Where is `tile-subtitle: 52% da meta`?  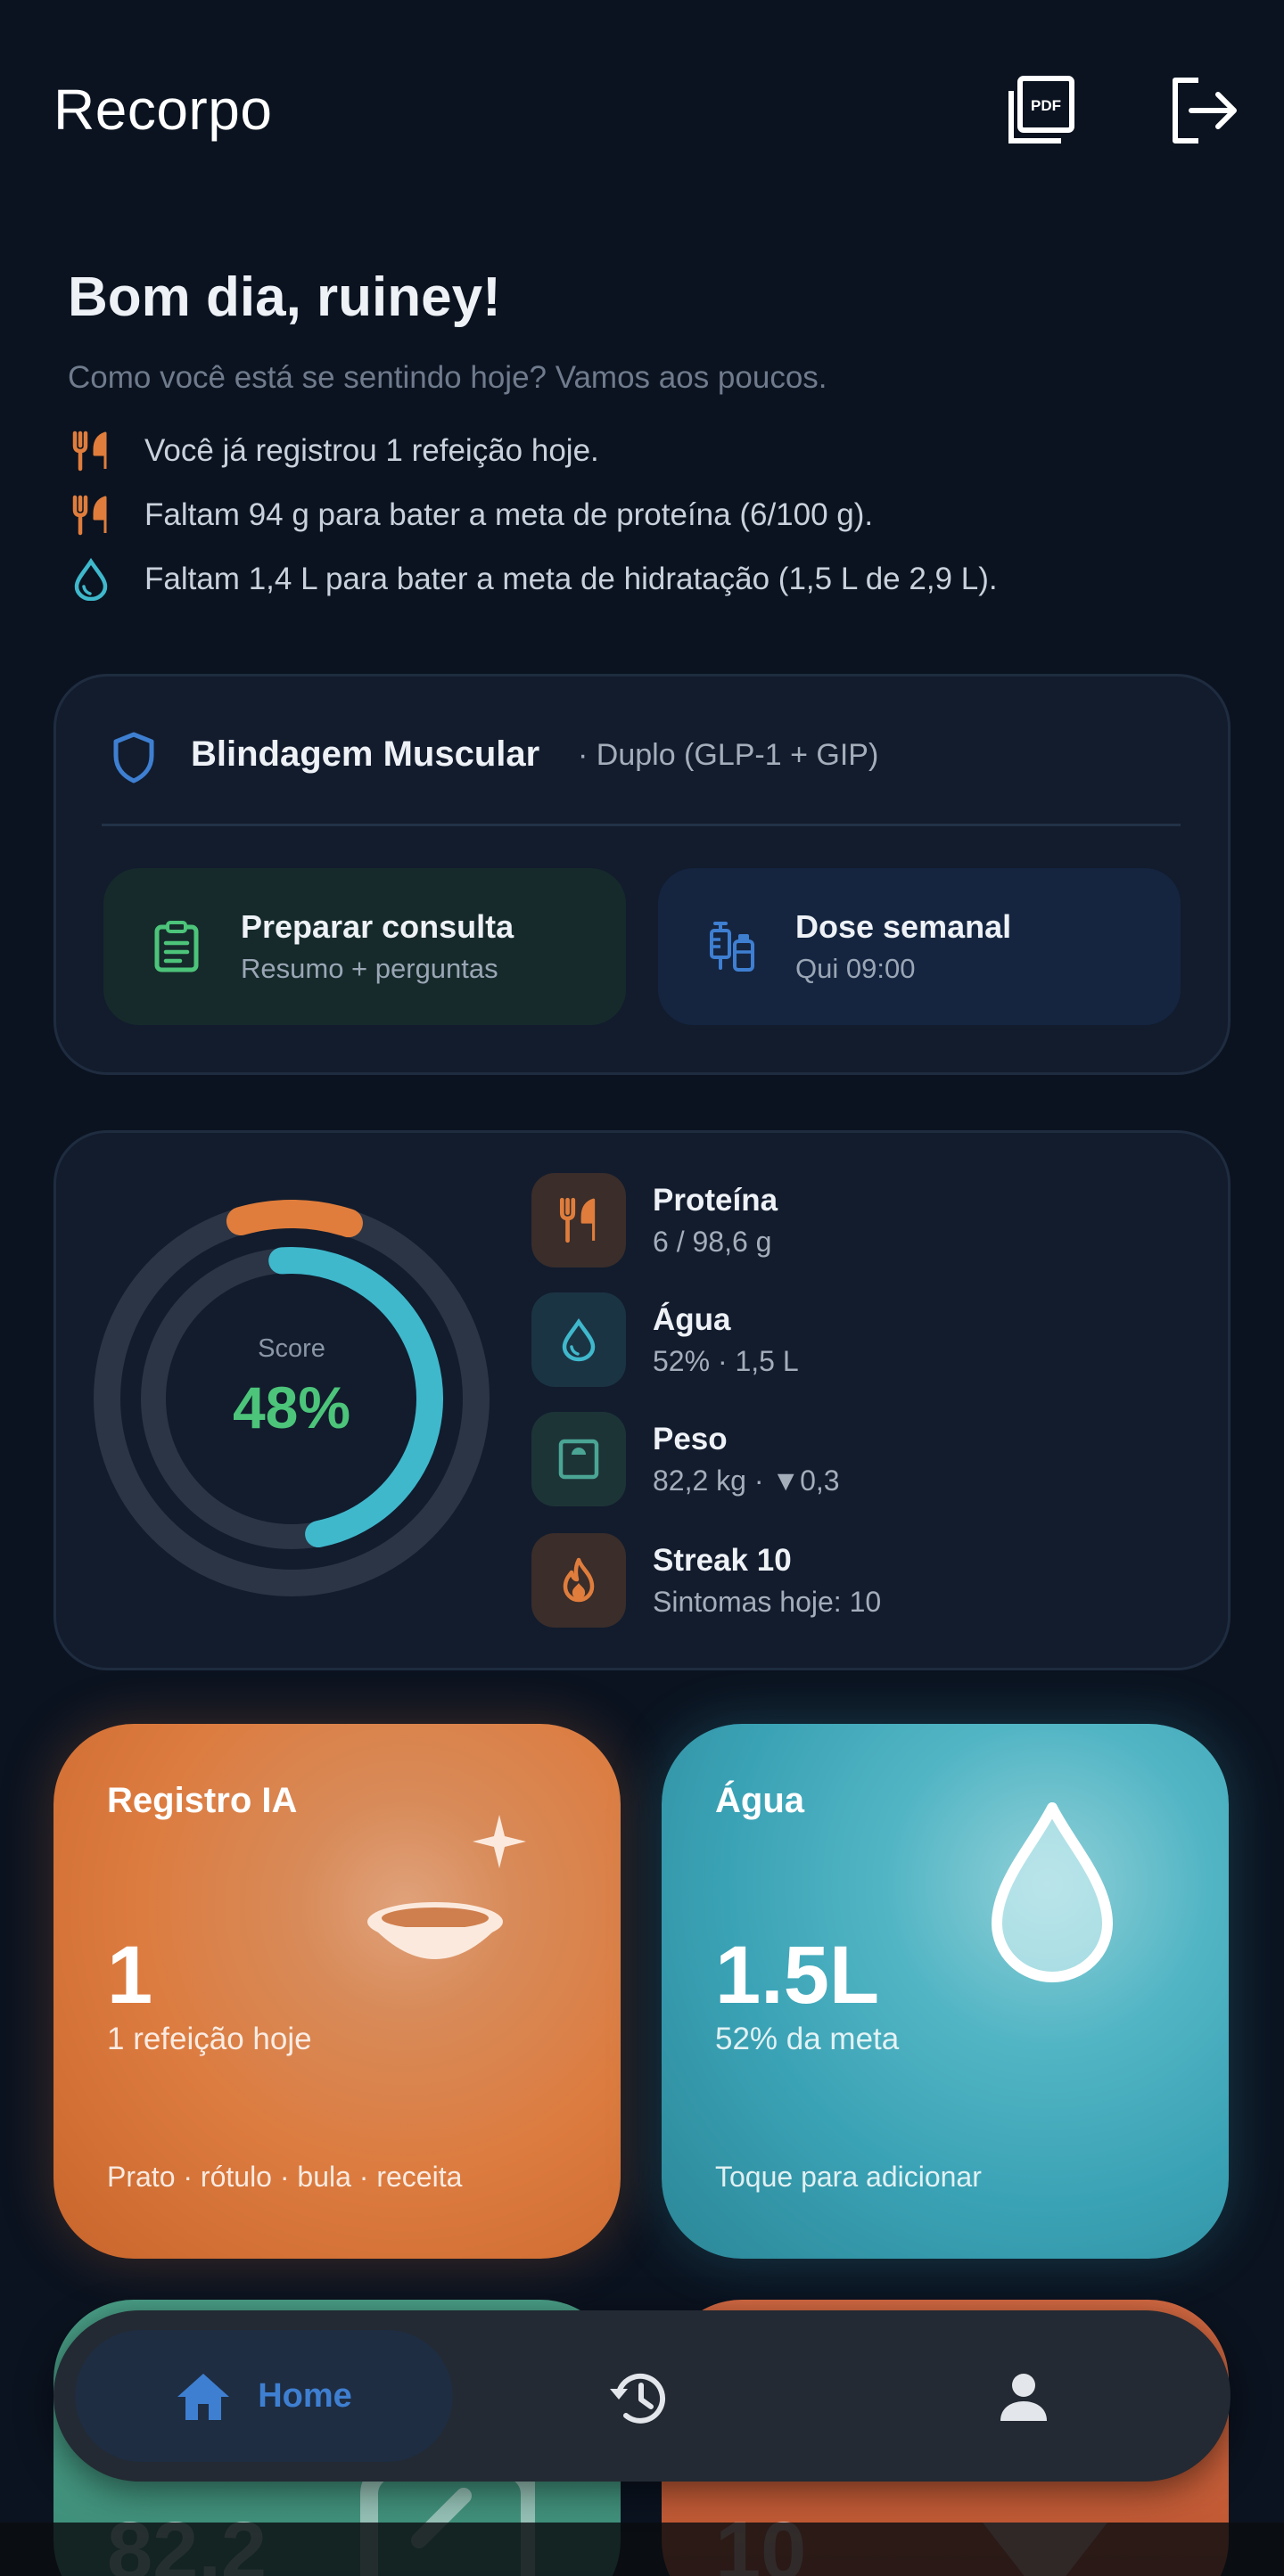
tile-subtitle: 52% da meta is located at coordinates (807, 2039).